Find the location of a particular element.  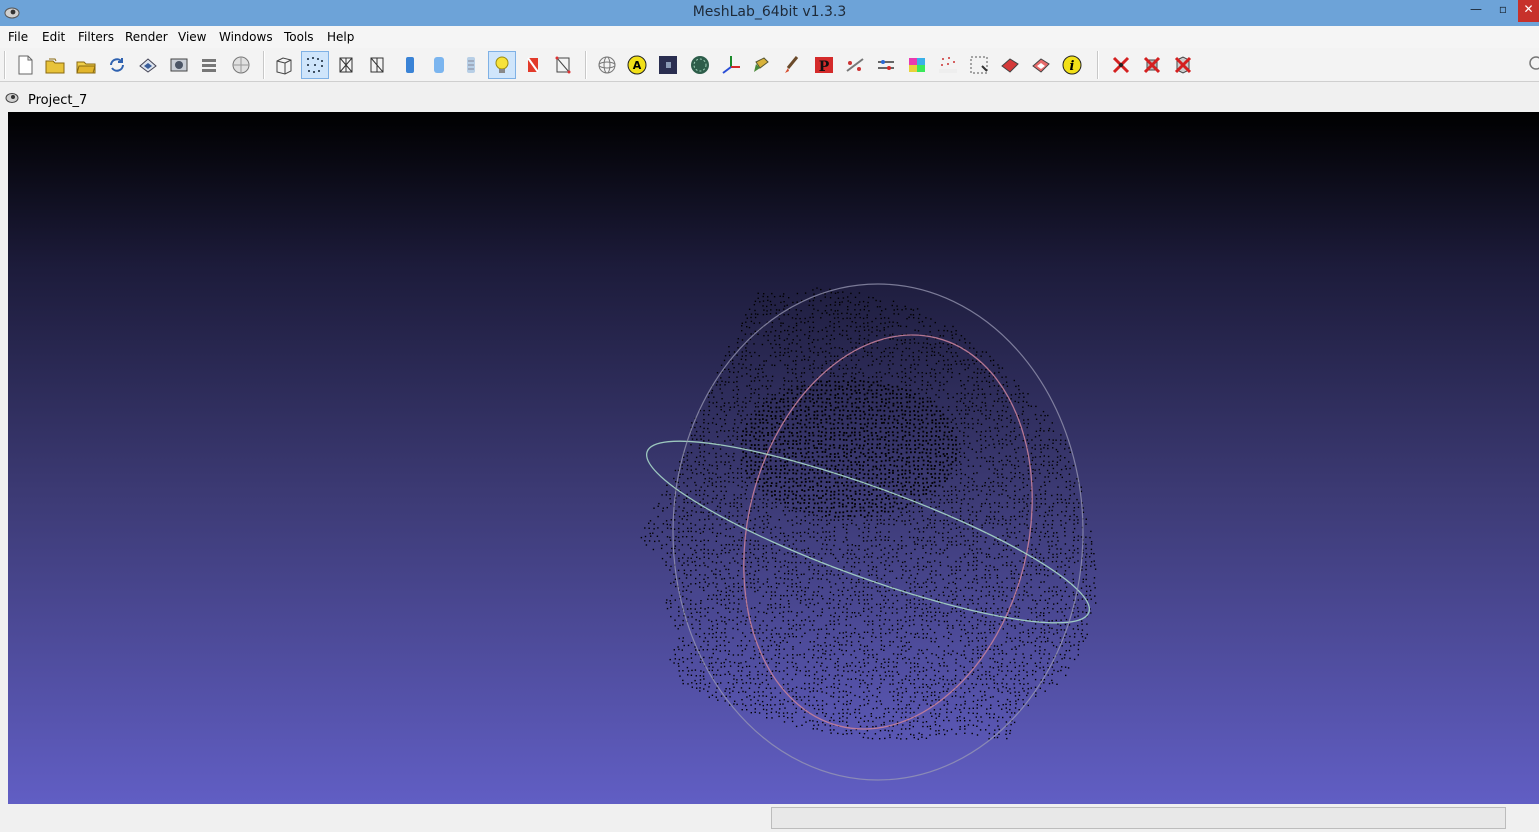

title-bar: MeshLab_64bit v1.3.3 — ▫ ✕ is located at coordinates (769, 13).